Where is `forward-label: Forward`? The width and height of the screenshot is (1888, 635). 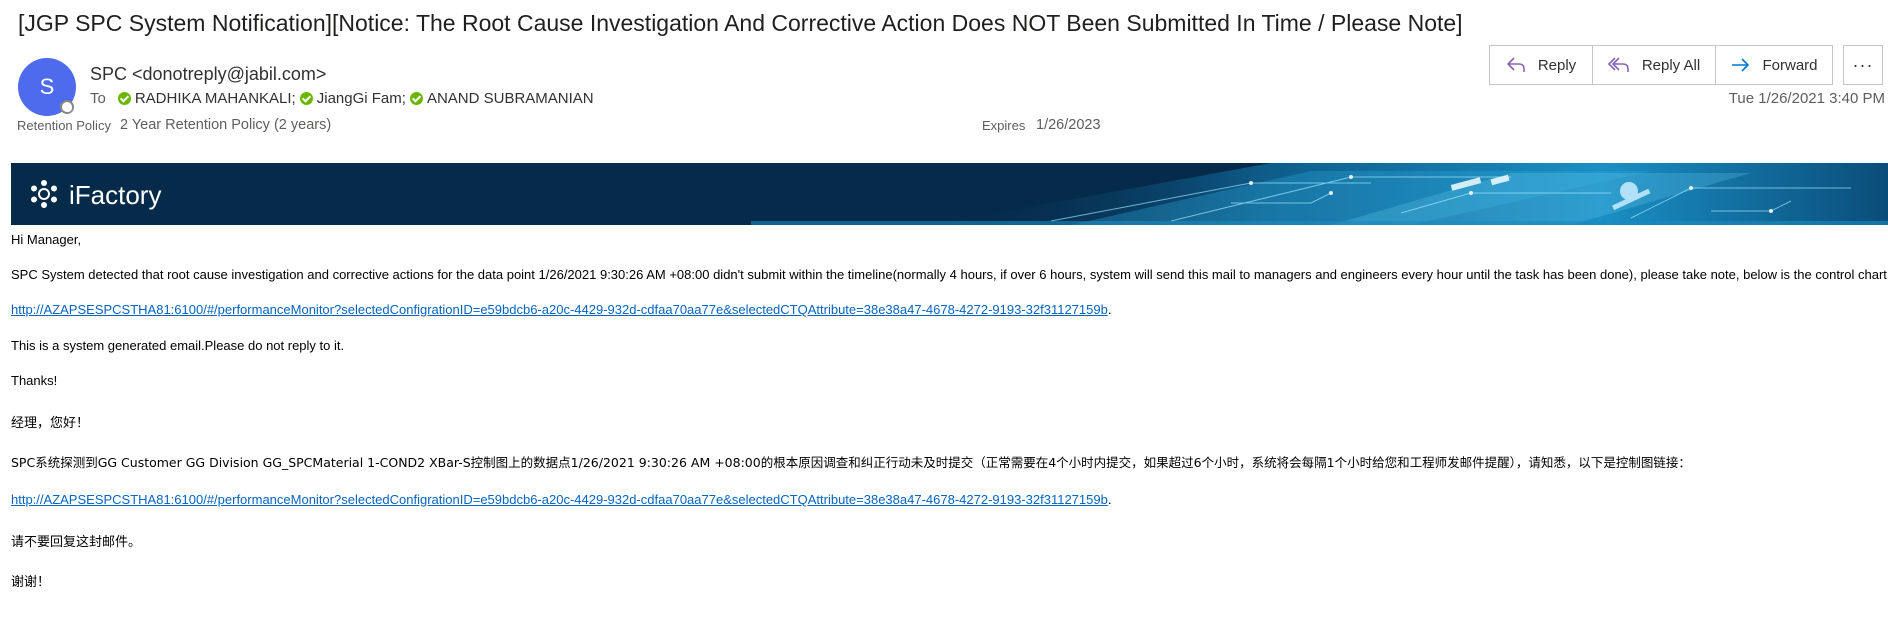 forward-label: Forward is located at coordinates (1790, 65).